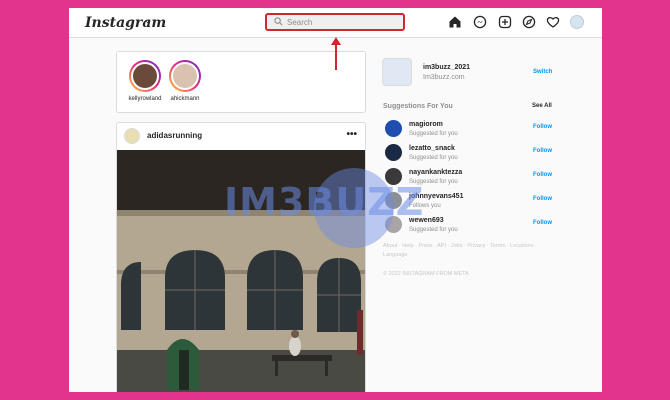 The width and height of the screenshot is (670, 400). I want to click on see-all-link: See All, so click(542, 106).